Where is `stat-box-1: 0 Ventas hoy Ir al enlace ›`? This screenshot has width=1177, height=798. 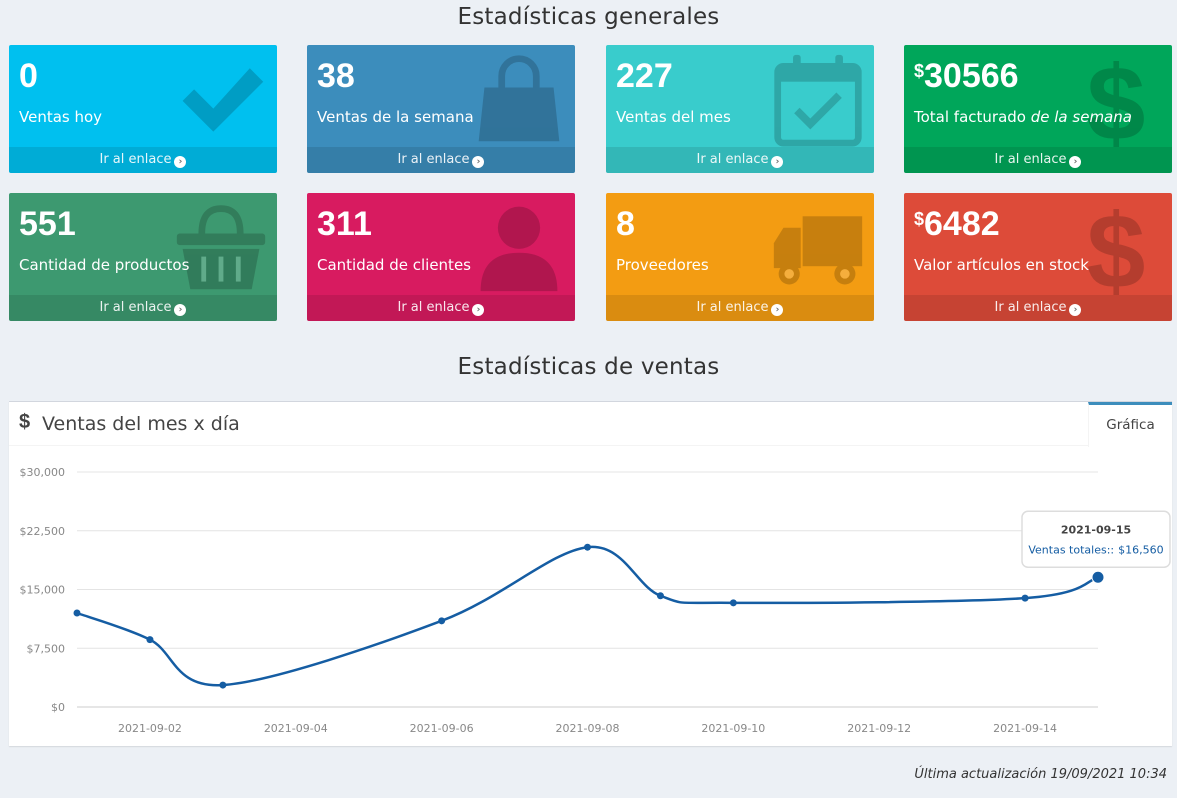 stat-box-1: 0 Ventas hoy Ir al enlace › is located at coordinates (143, 109).